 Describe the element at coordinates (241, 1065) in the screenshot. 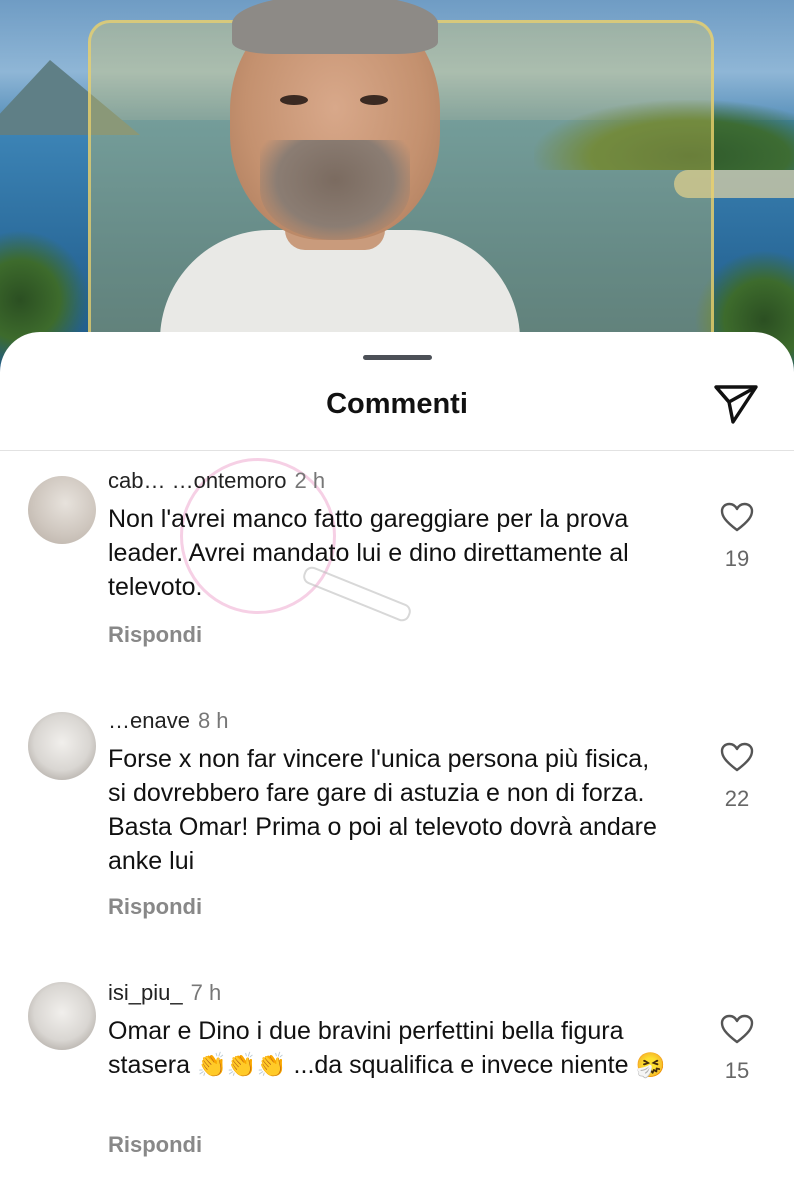

I see `clap-emoji: 👏👏👏` at that location.